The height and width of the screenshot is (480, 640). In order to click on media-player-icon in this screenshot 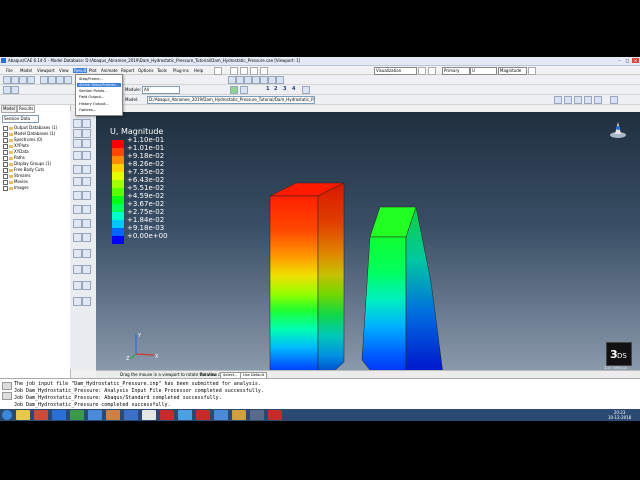, I will do `click(41, 415)`.